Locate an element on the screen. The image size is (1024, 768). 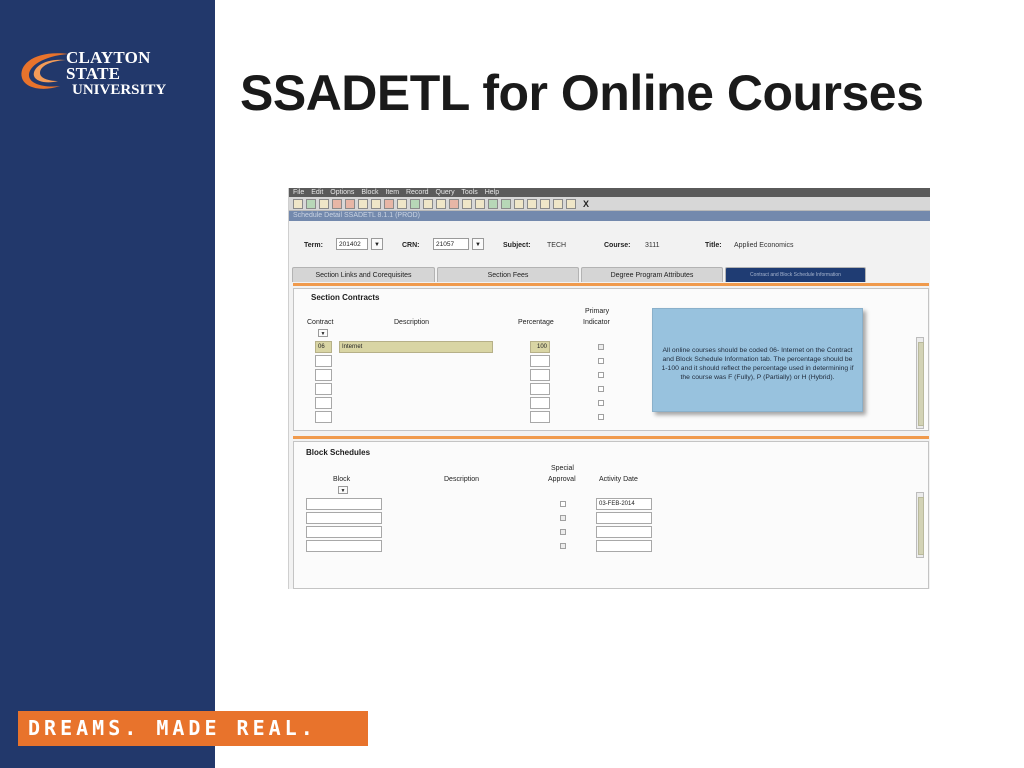
logo-line1: CLAYTON STATE is located at coordinates (108, 65).